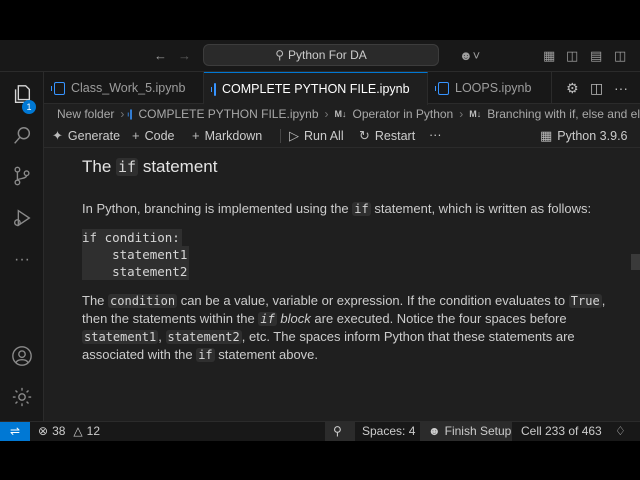 The image size is (640, 480). I want to click on restart-label: Restart, so click(395, 136).